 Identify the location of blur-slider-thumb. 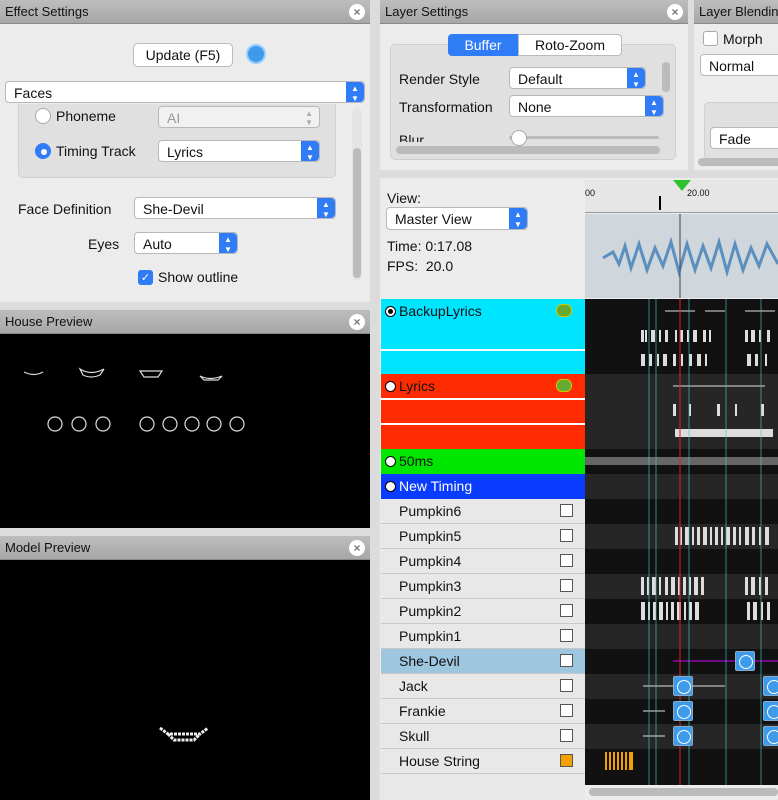
(519, 138).